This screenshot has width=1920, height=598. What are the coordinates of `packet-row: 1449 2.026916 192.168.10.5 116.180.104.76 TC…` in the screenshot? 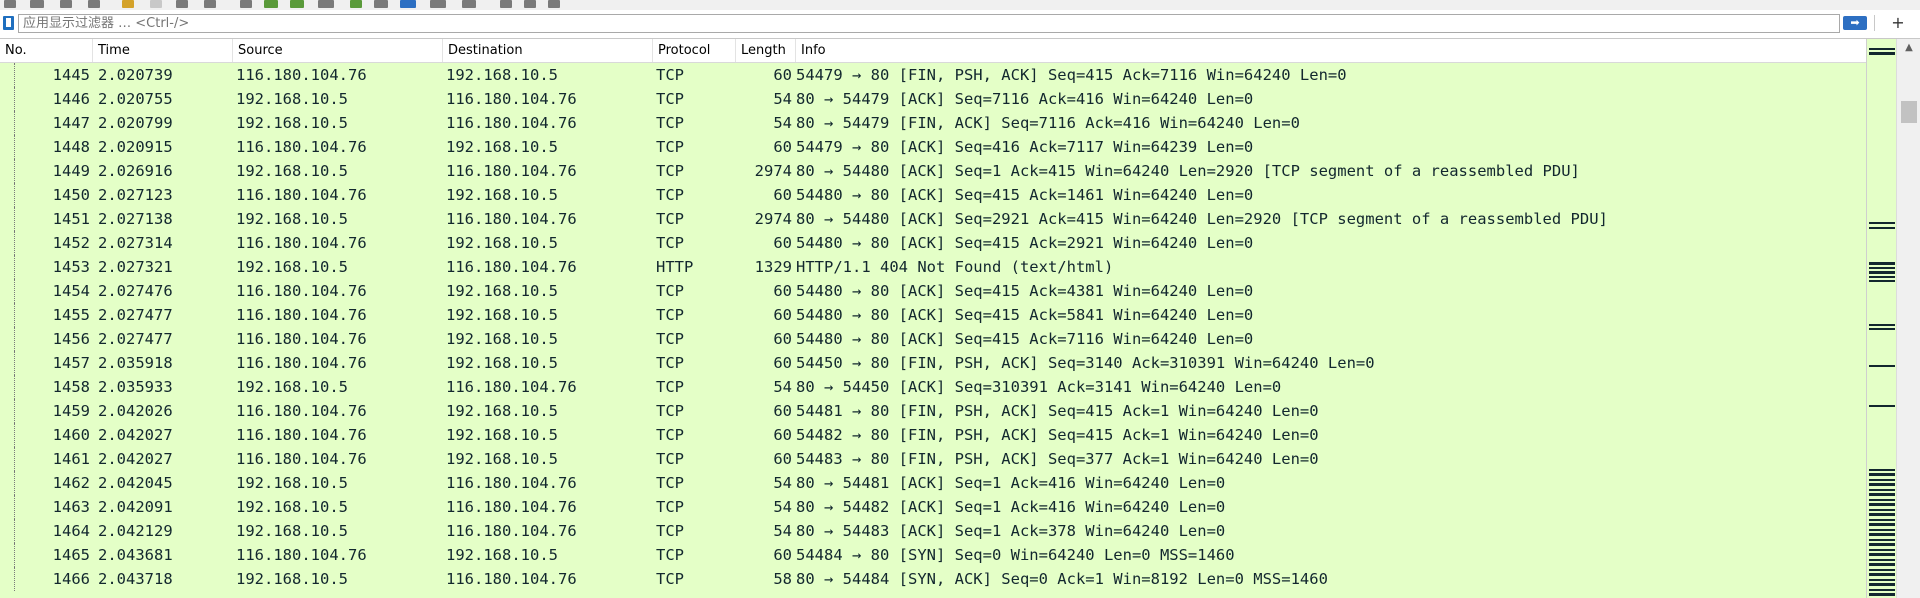 It's located at (933, 171).